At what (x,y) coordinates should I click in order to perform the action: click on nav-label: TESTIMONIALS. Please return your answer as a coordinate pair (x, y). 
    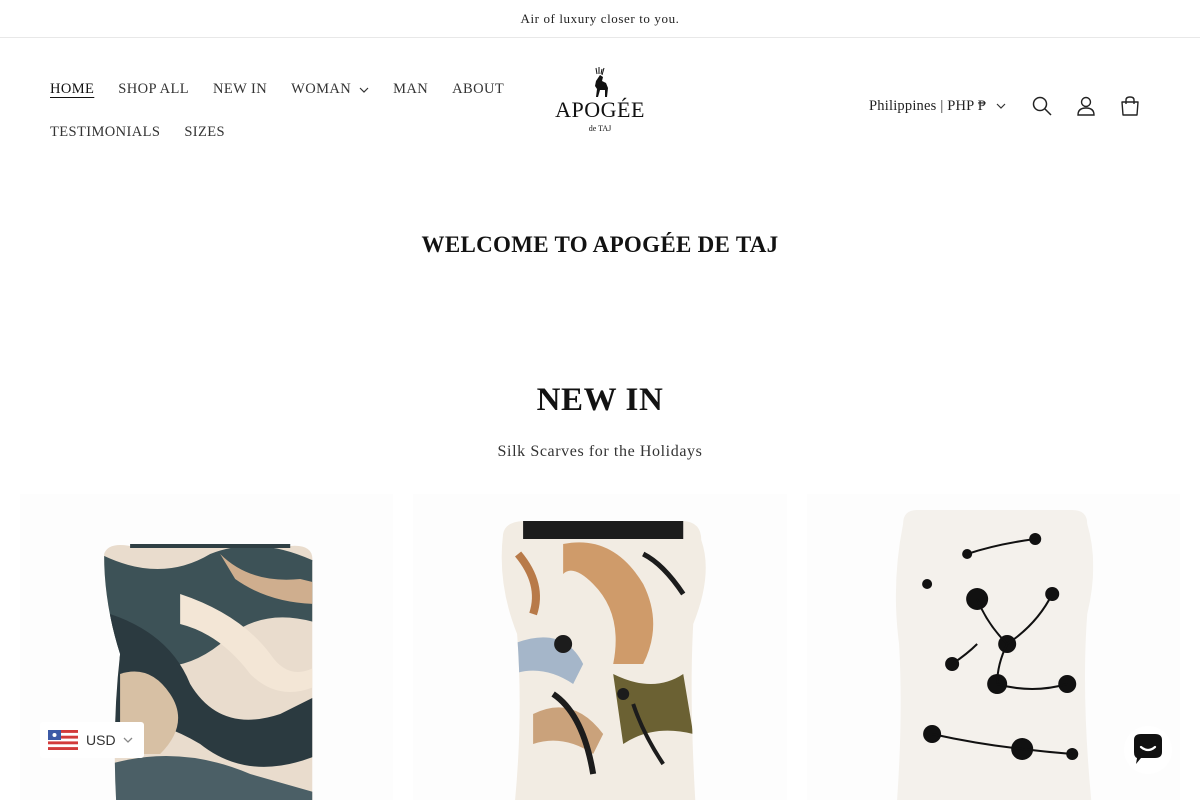
    Looking at the image, I should click on (105, 132).